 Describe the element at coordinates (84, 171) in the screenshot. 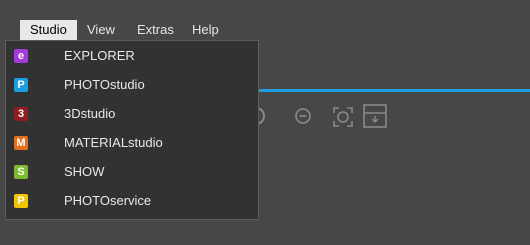

I see `menu-item-label: SHOW` at that location.